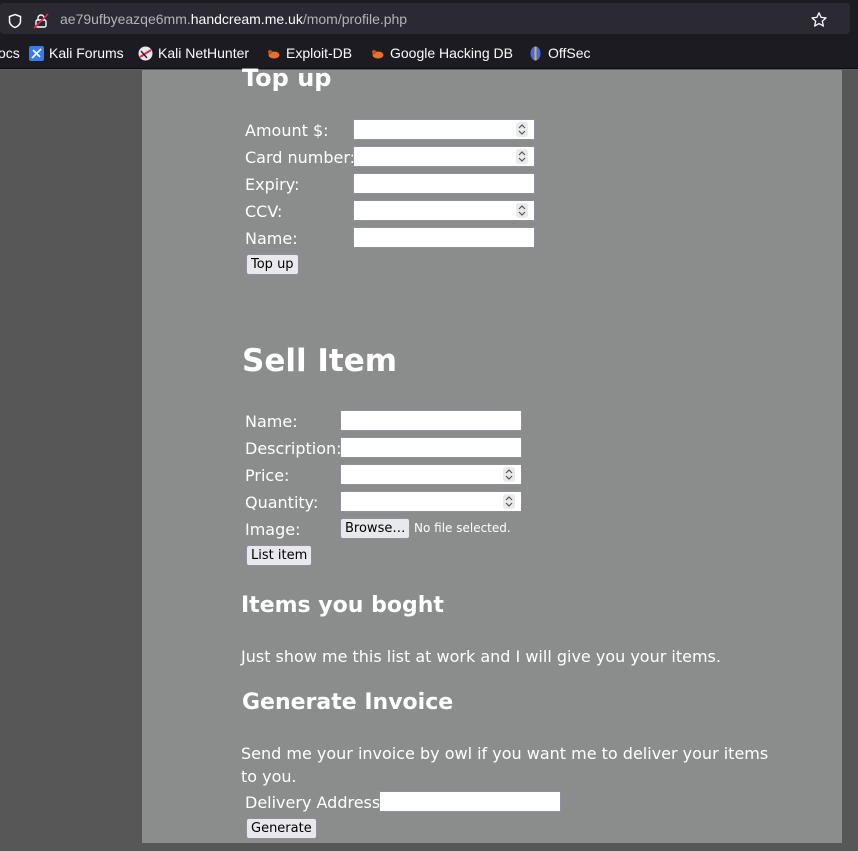 The height and width of the screenshot is (851, 858). What do you see at coordinates (431, 447) in the screenshot?
I see `description-input` at bounding box center [431, 447].